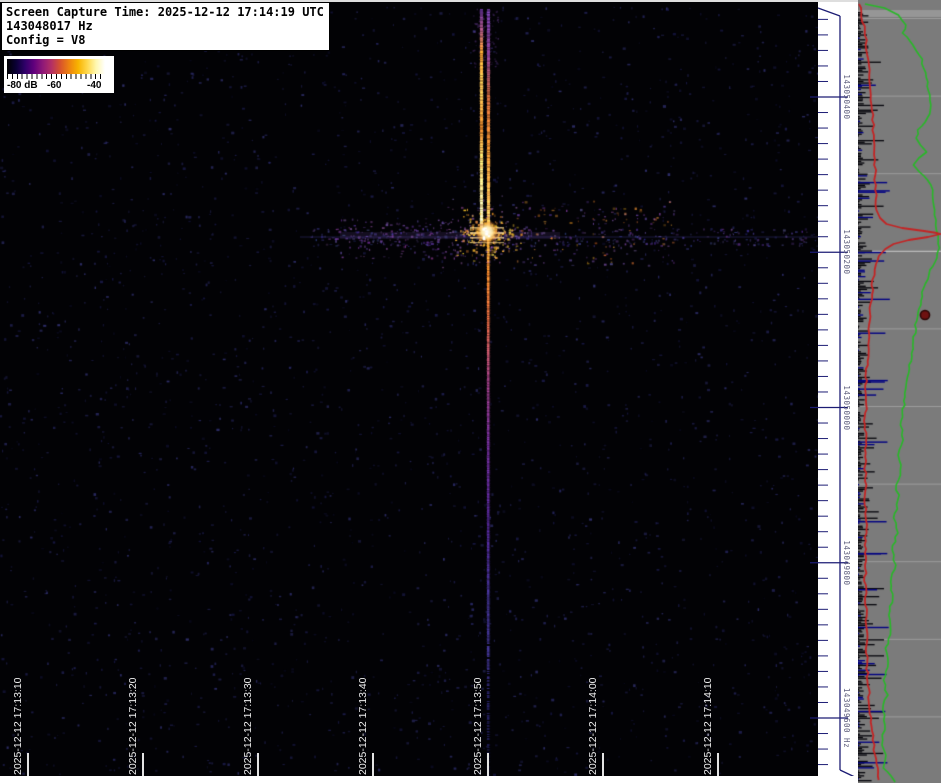 This screenshot has width=941, height=783. I want to click on frequency-axis-label: 143050200, so click(846, 252).